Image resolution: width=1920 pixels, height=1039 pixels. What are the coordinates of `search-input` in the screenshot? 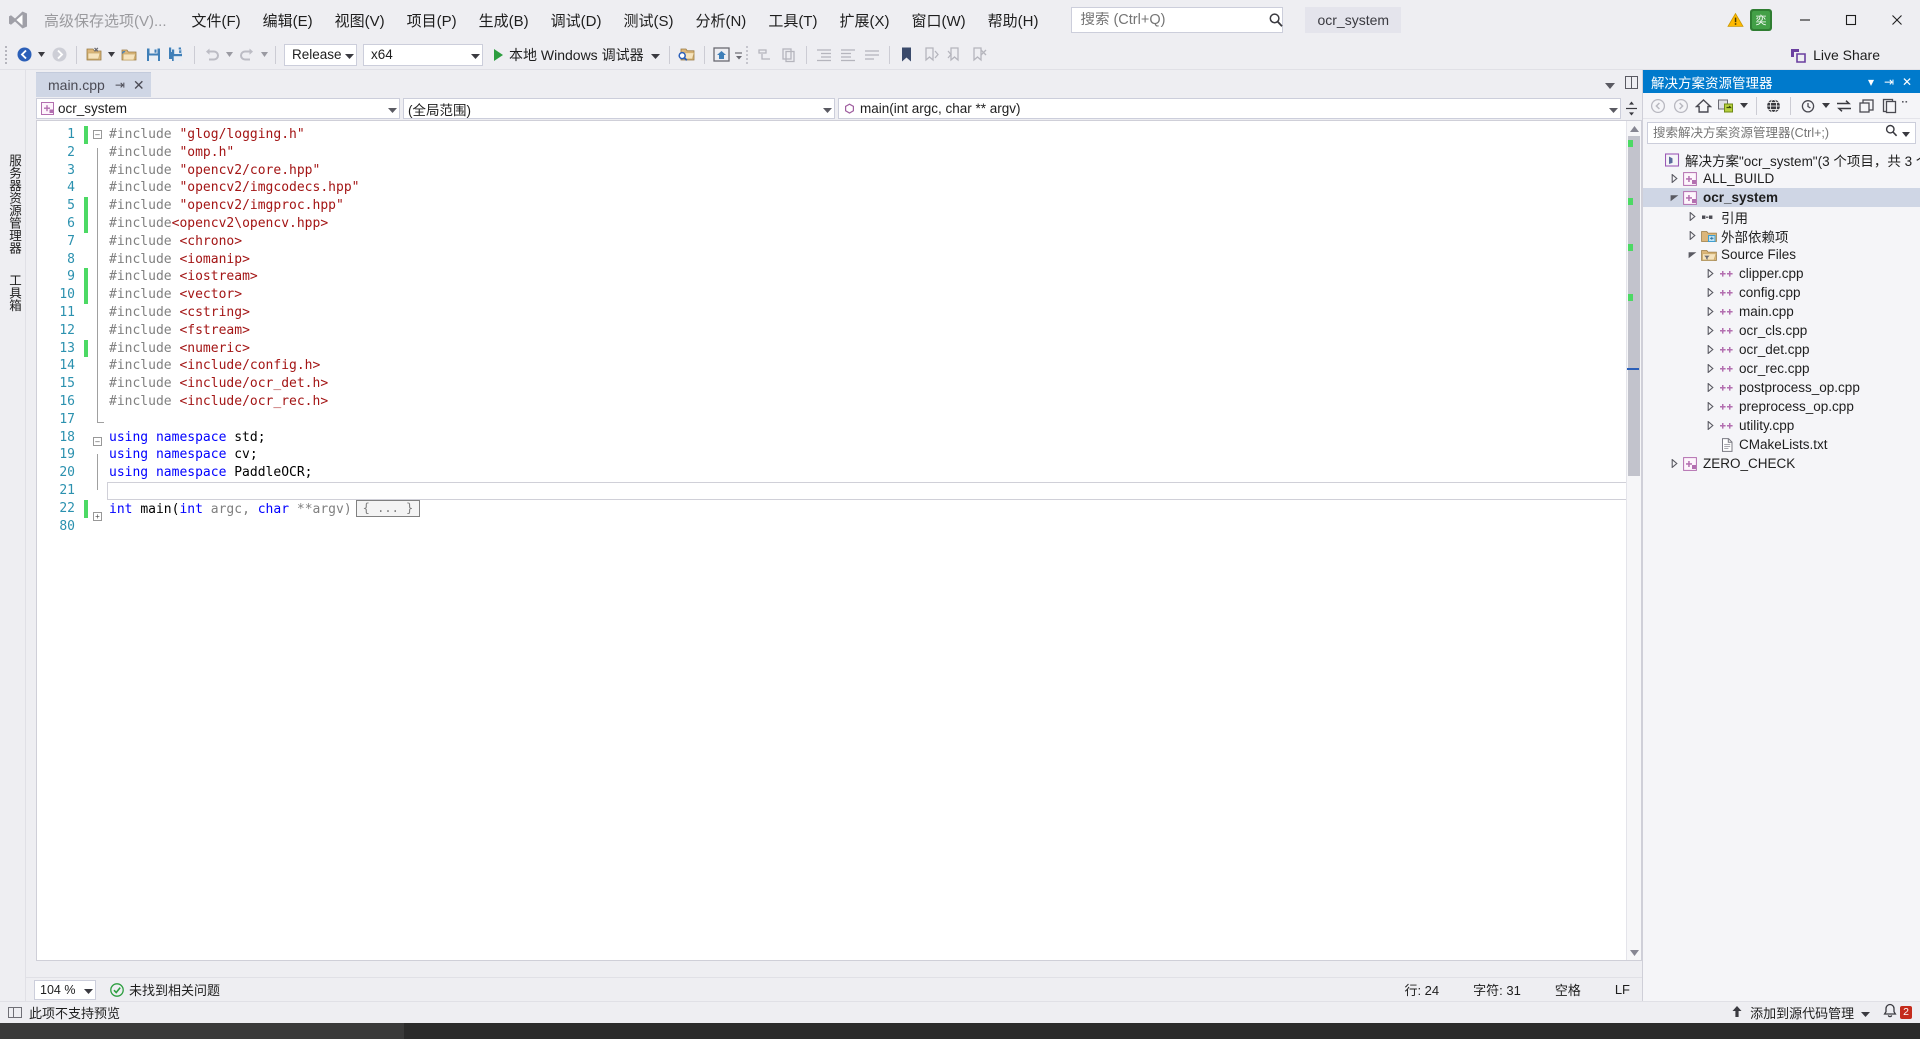 It's located at (1174, 20).